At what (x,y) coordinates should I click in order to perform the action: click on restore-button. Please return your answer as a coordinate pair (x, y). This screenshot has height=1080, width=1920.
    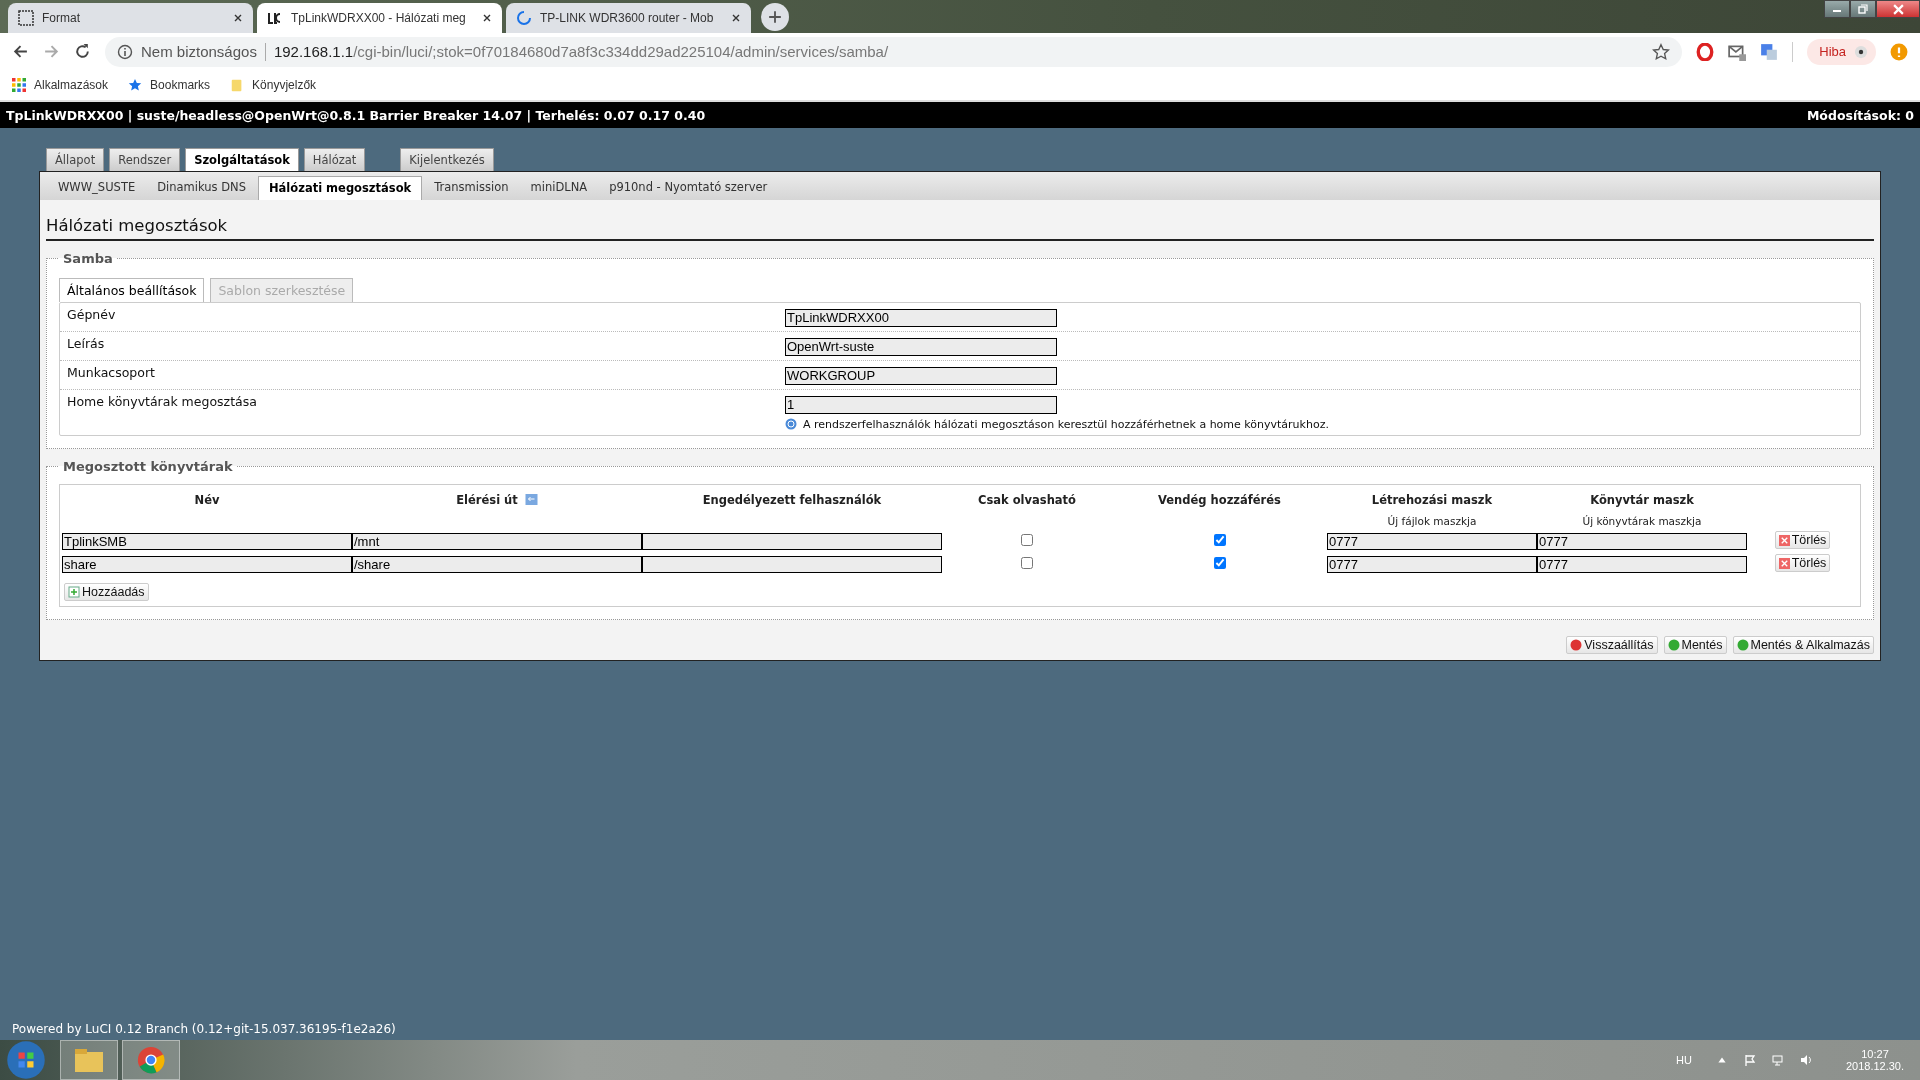
    Looking at the image, I should click on (1863, 9).